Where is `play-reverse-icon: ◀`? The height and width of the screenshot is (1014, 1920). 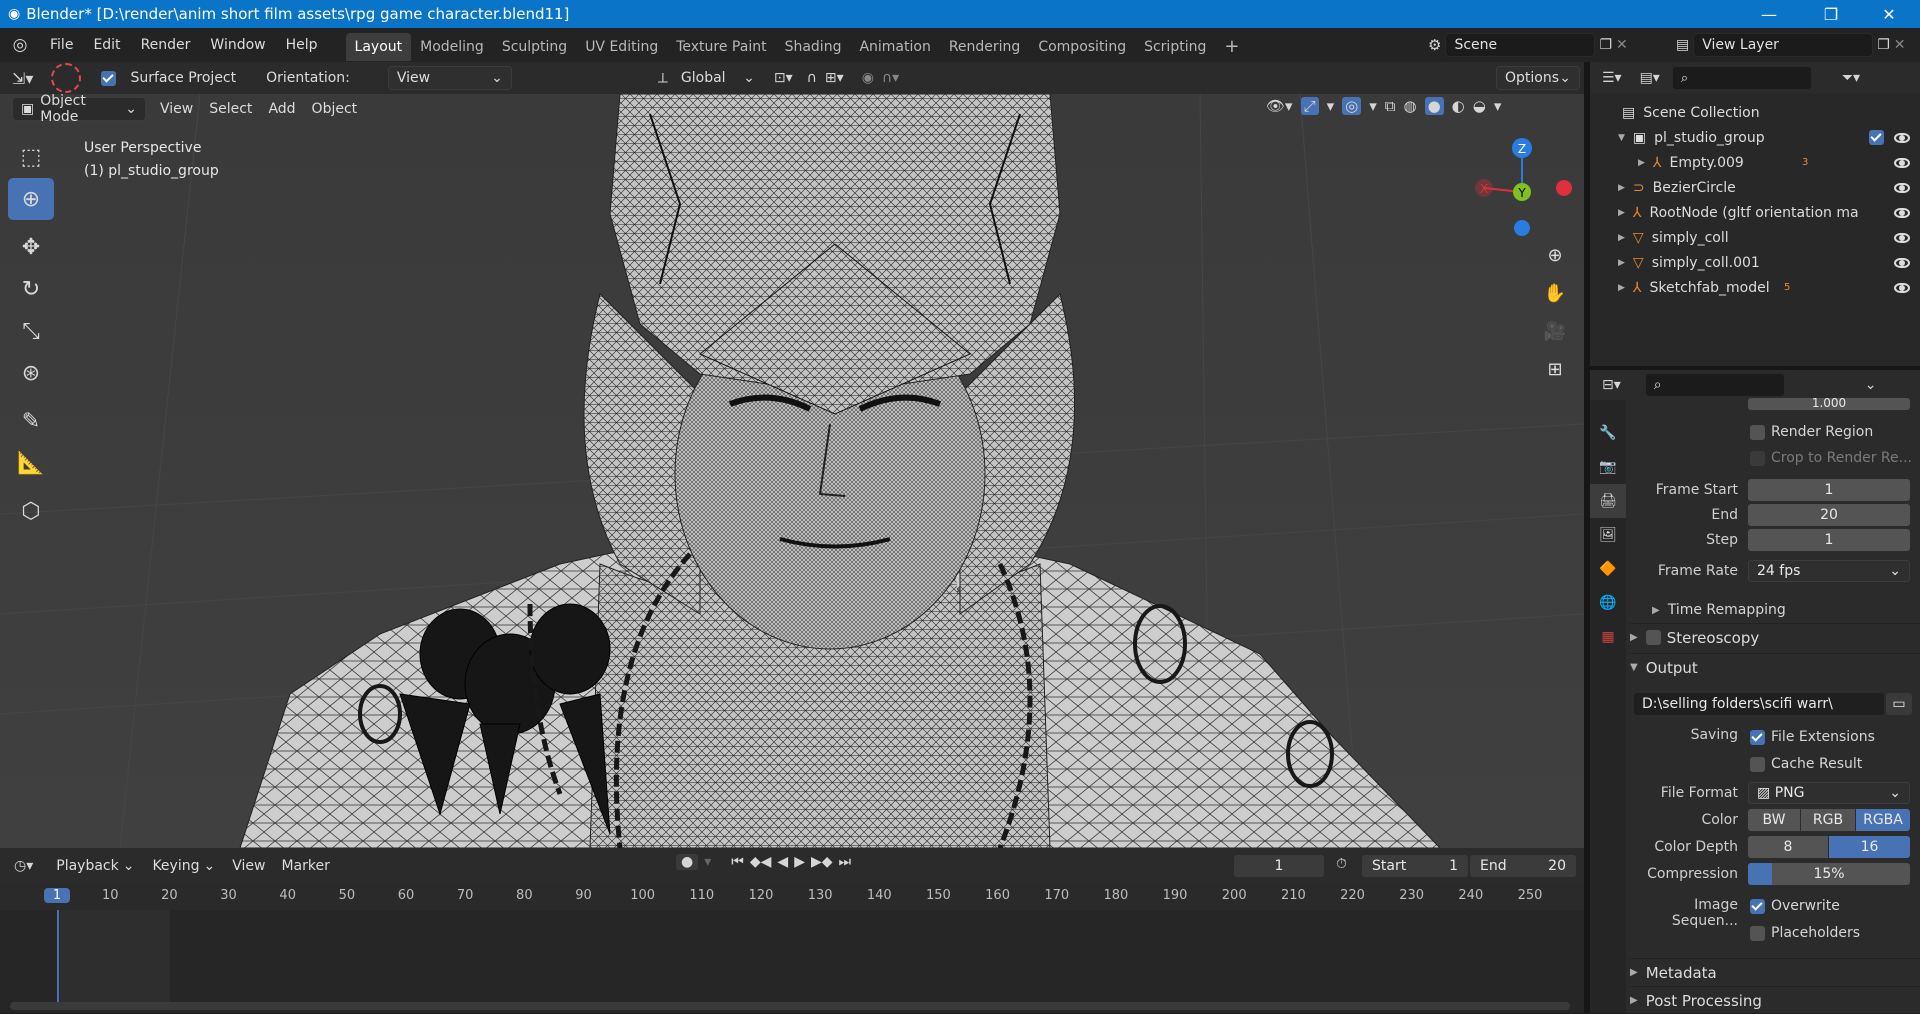 play-reverse-icon: ◀ is located at coordinates (782, 862).